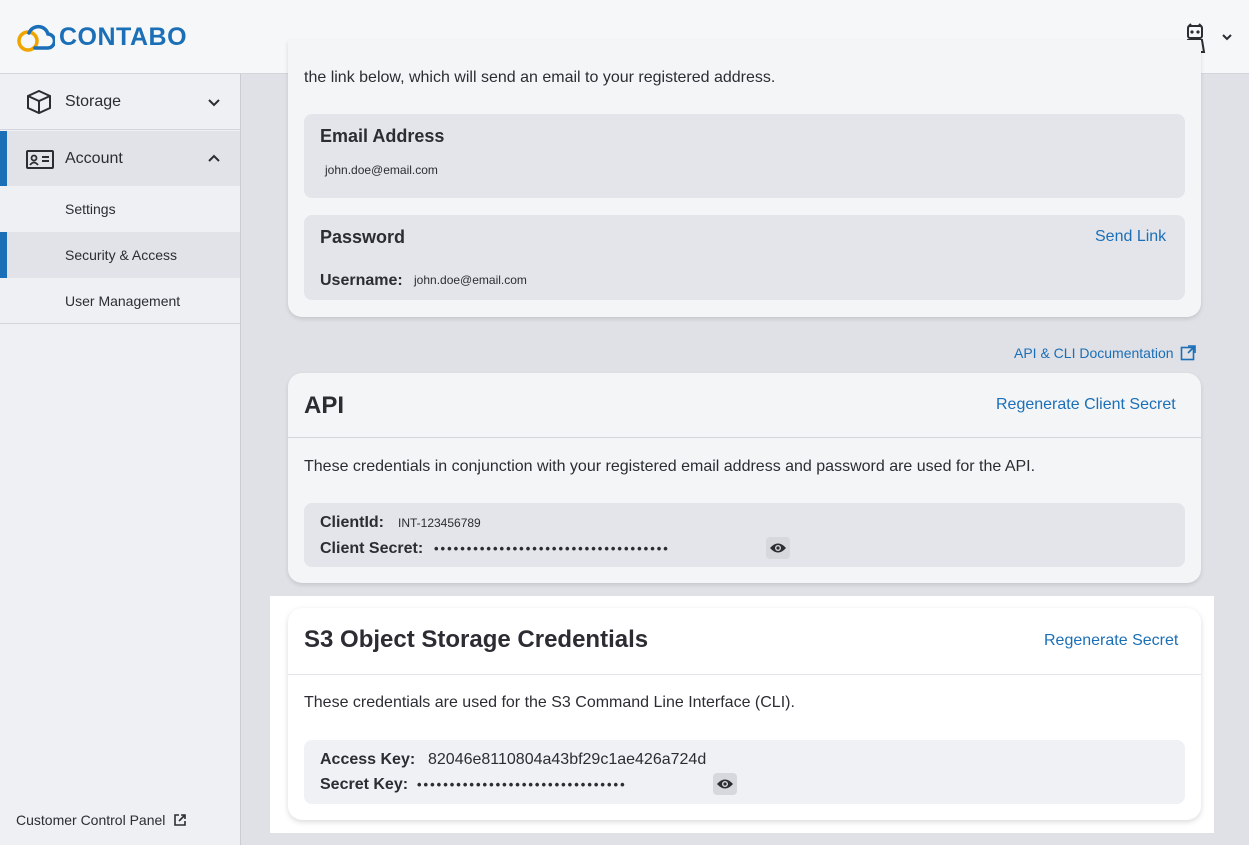 Image resolution: width=1249 pixels, height=845 pixels. I want to click on show-secret-key-button, so click(725, 784).